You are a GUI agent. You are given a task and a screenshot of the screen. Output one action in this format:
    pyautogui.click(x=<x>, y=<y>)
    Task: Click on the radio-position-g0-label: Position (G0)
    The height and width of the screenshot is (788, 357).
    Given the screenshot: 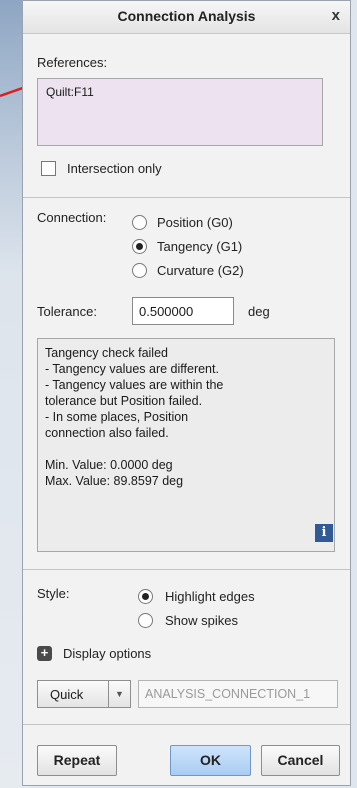 What is the action you would take?
    pyautogui.click(x=195, y=222)
    